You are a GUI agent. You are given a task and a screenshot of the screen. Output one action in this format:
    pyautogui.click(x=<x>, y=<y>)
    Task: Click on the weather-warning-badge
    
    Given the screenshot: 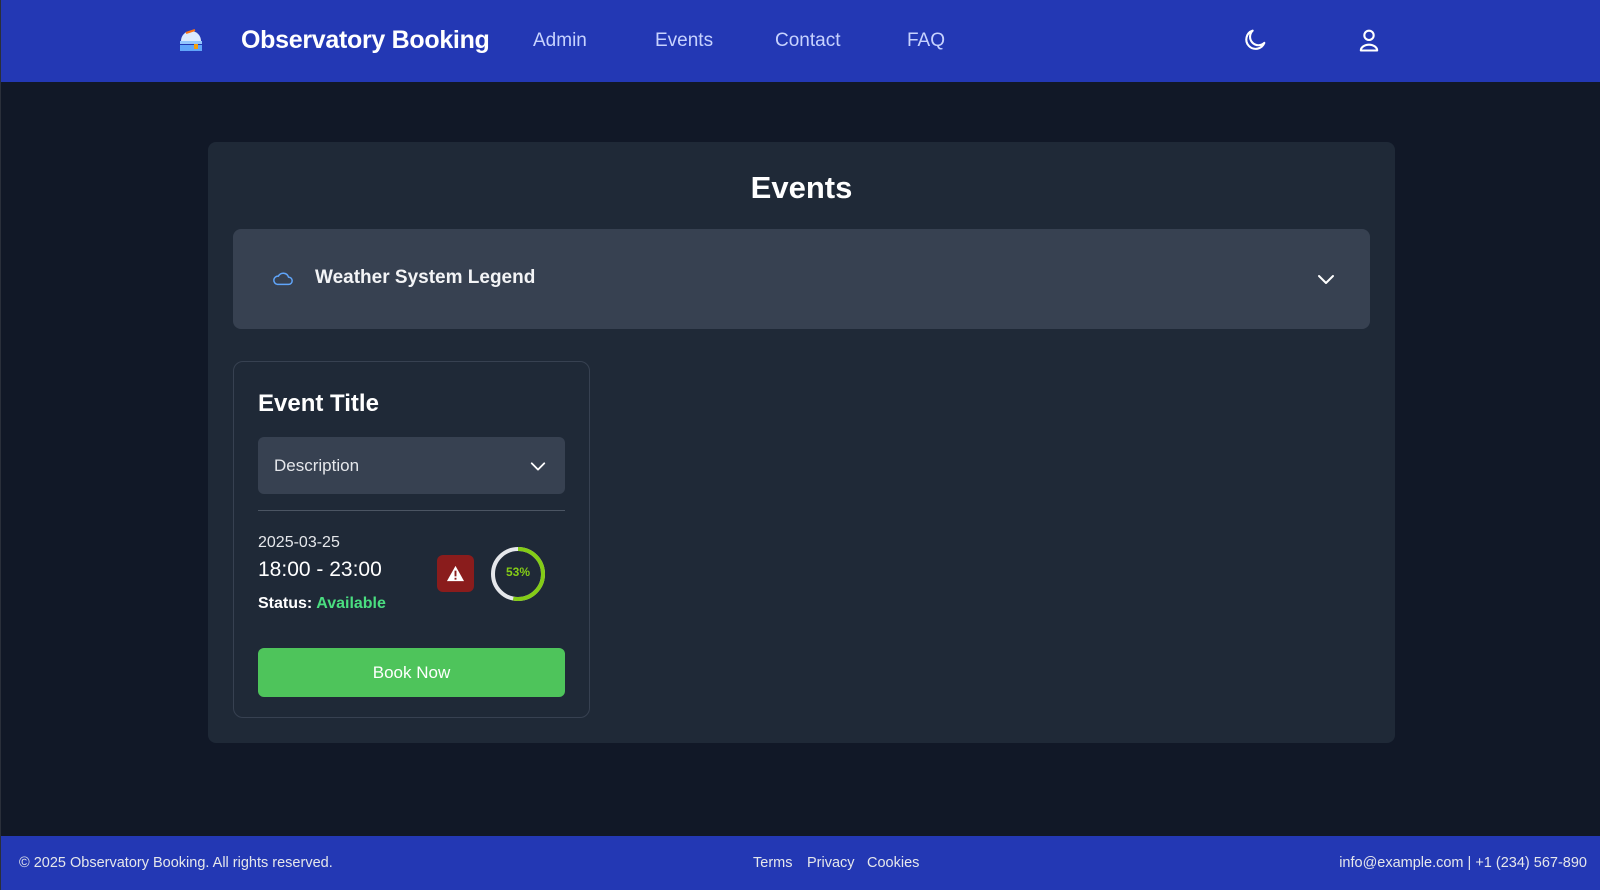 What is the action you would take?
    pyautogui.click(x=455, y=573)
    